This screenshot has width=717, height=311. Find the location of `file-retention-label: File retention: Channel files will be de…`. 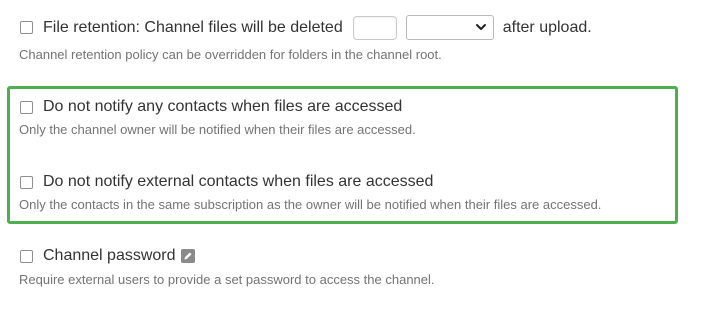

file-retention-label: File retention: Channel files will be de… is located at coordinates (193, 27).